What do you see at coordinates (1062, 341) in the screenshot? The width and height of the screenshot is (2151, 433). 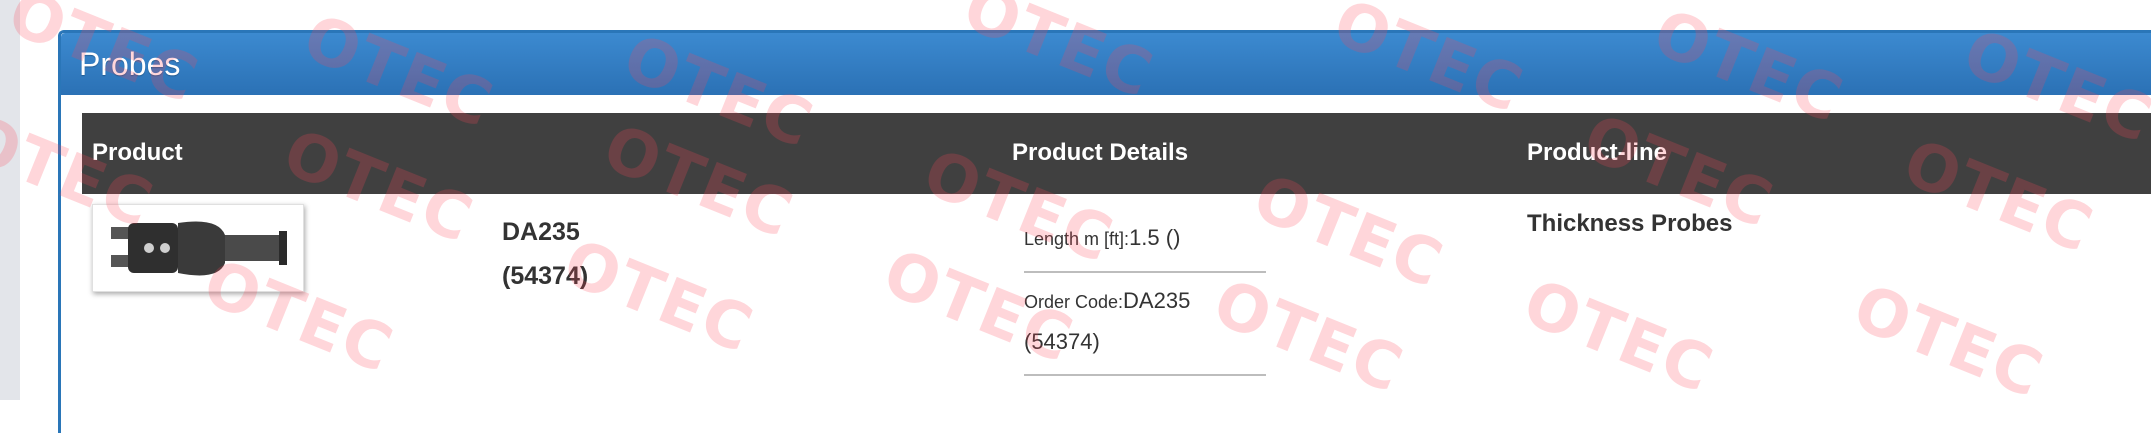 I see `detail-order-code-value-2: (54374)` at bounding box center [1062, 341].